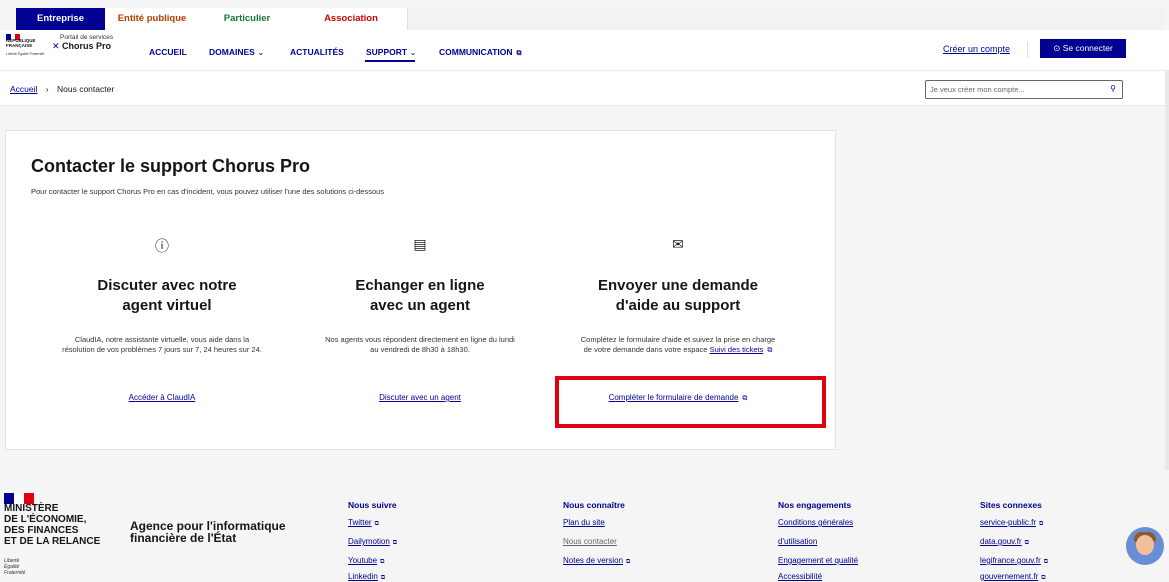 The height and width of the screenshot is (582, 1169). Describe the element at coordinates (596, 561) in the screenshot. I see `footer-link-notes-de-version: Notes de version ⧉` at that location.